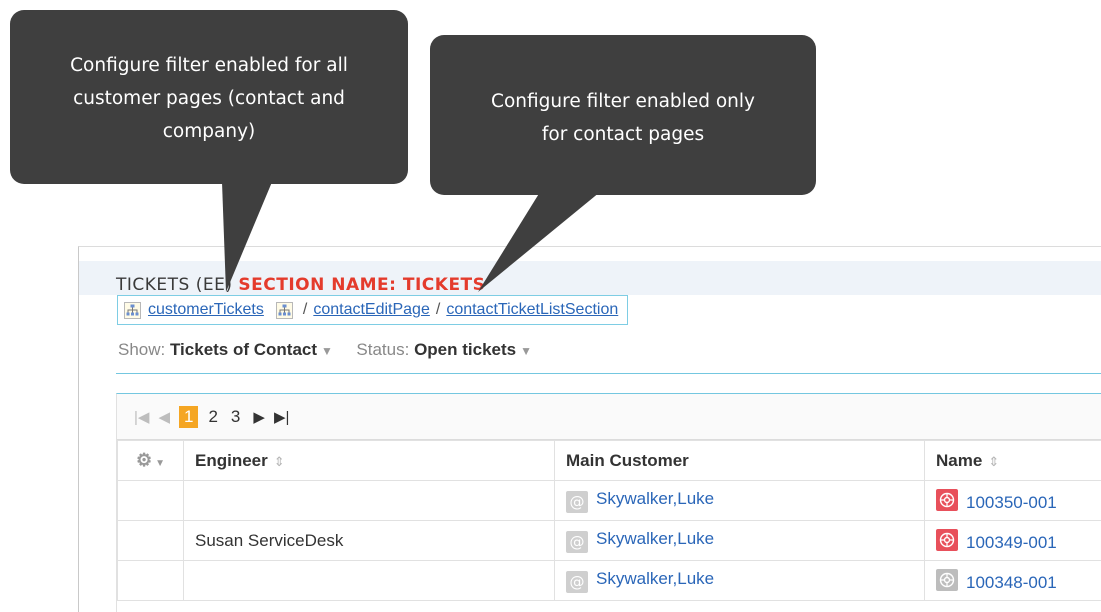 The image size is (1101, 612). What do you see at coordinates (623, 134) in the screenshot?
I see `callout-2-line-2: for contact pages` at bounding box center [623, 134].